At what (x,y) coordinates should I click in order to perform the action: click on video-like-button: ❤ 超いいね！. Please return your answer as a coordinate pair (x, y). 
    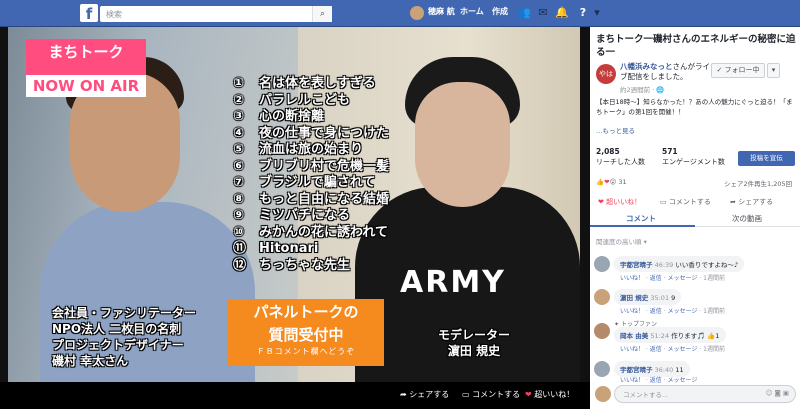
    Looking at the image, I should click on (549, 394).